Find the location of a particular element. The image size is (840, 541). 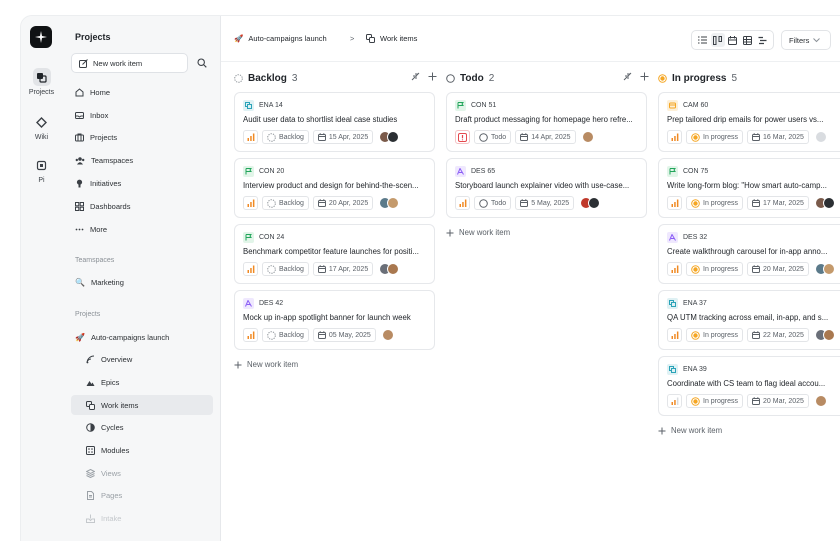

search-button is located at coordinates (202, 63).